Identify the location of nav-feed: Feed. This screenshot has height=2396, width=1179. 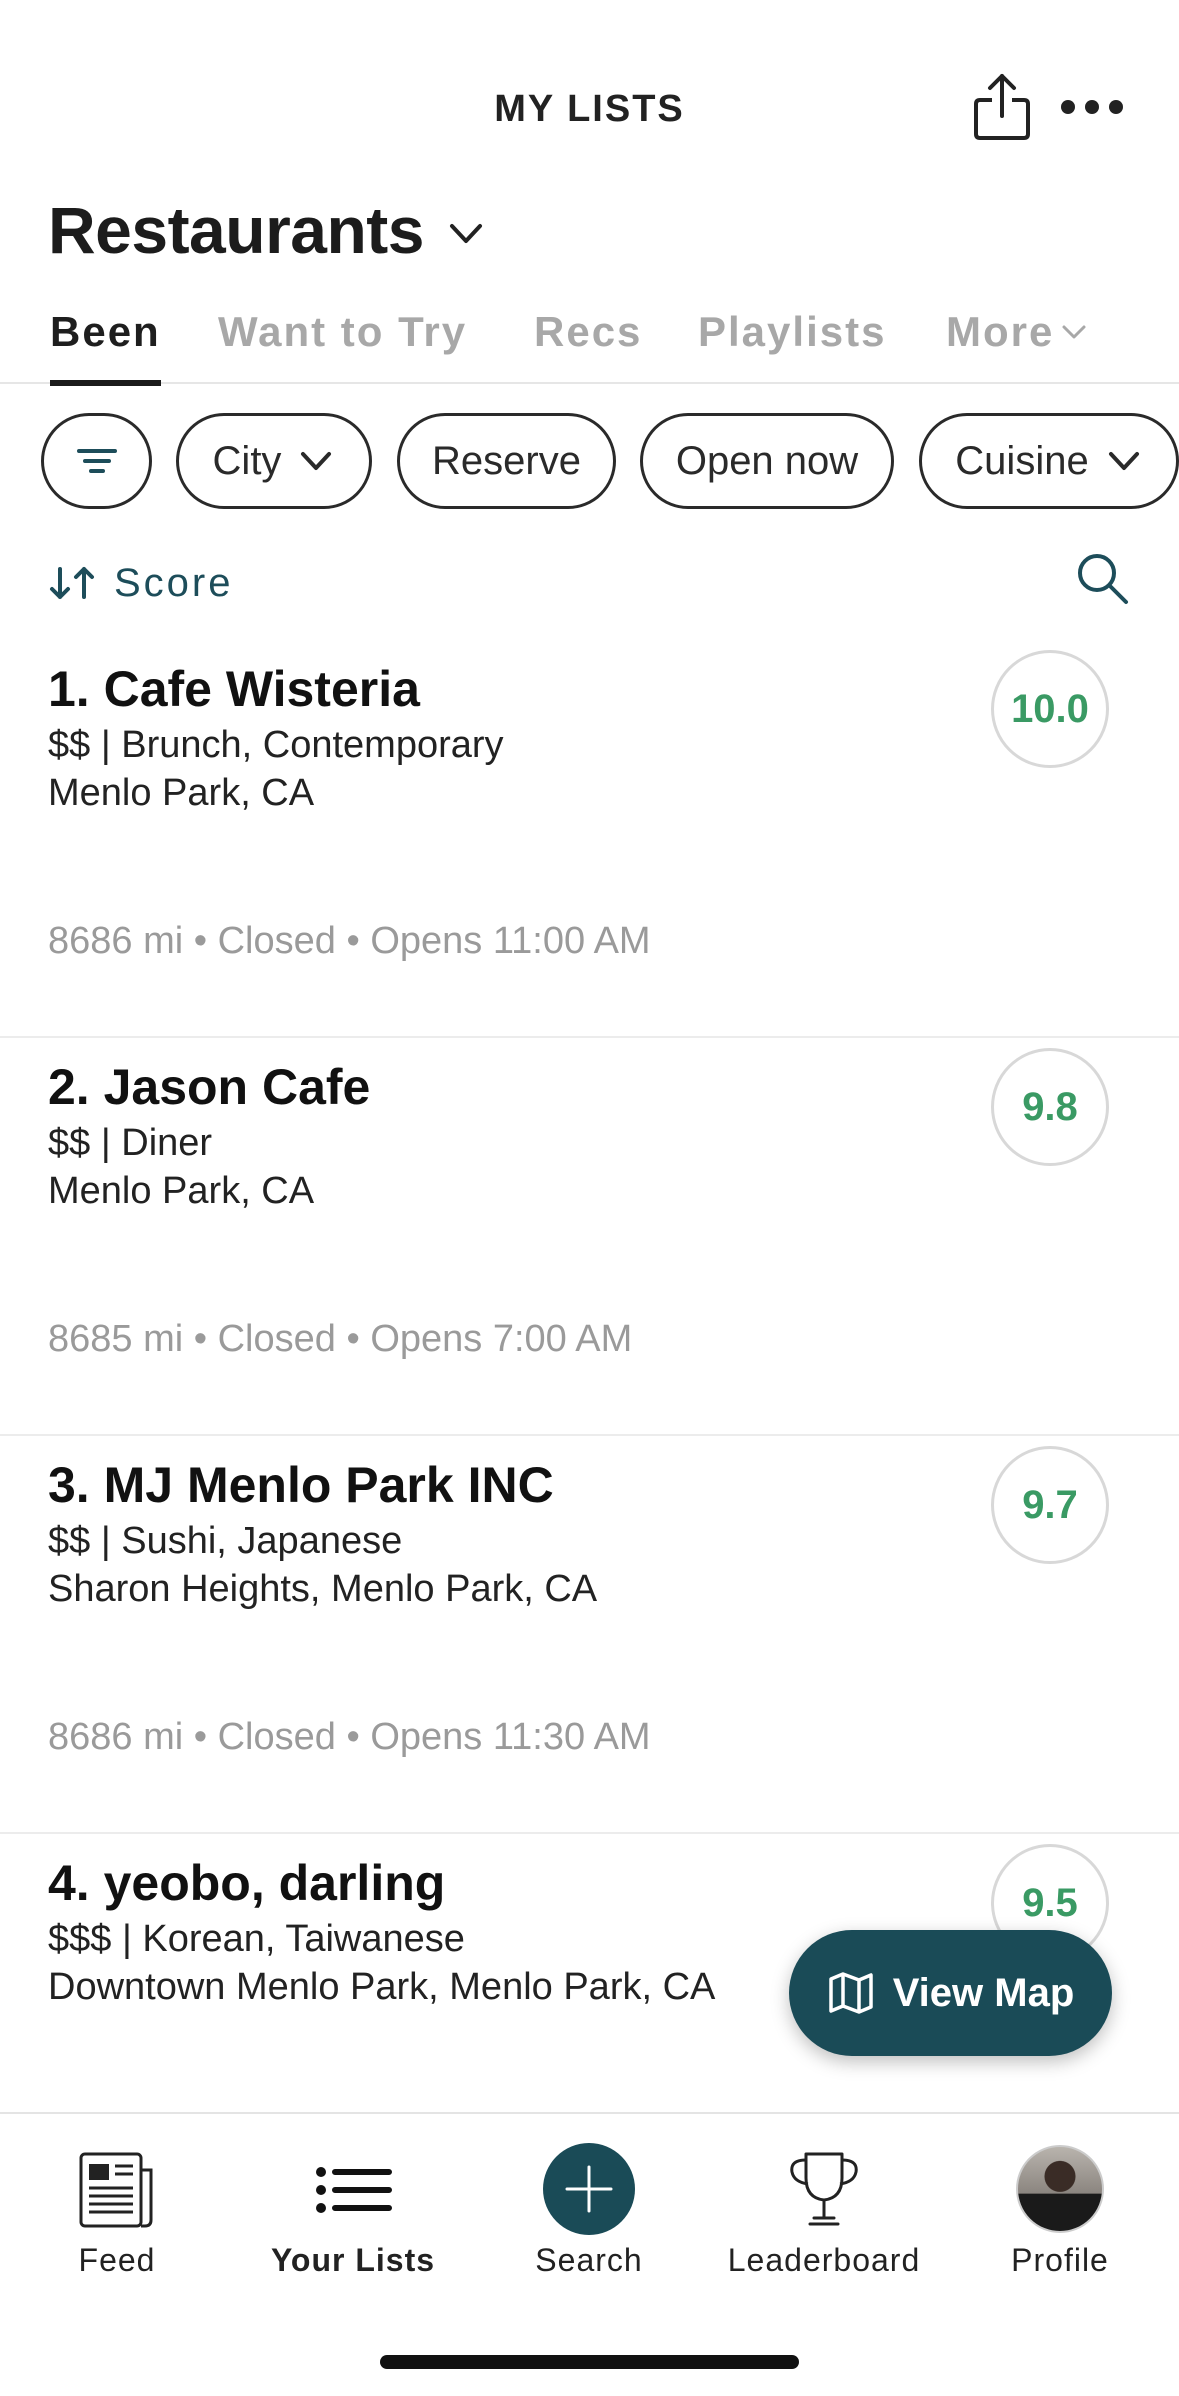
(117, 2214).